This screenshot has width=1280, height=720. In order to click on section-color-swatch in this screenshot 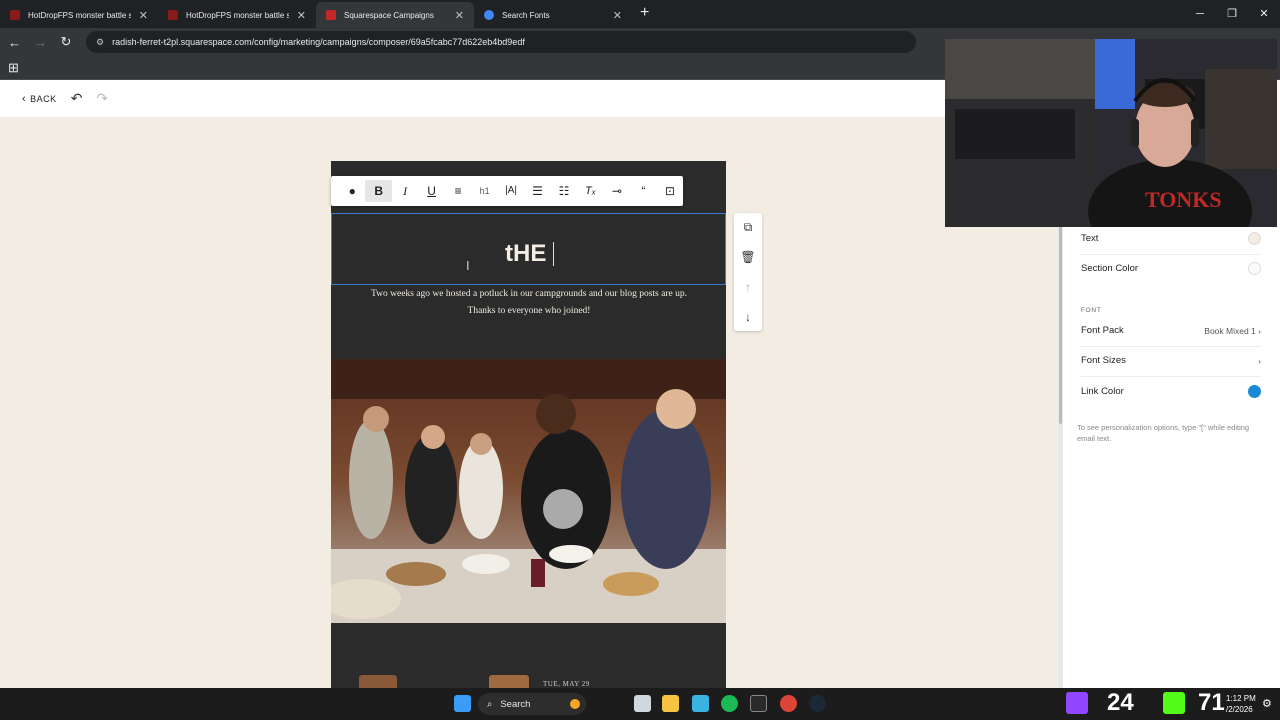, I will do `click(1254, 268)`.